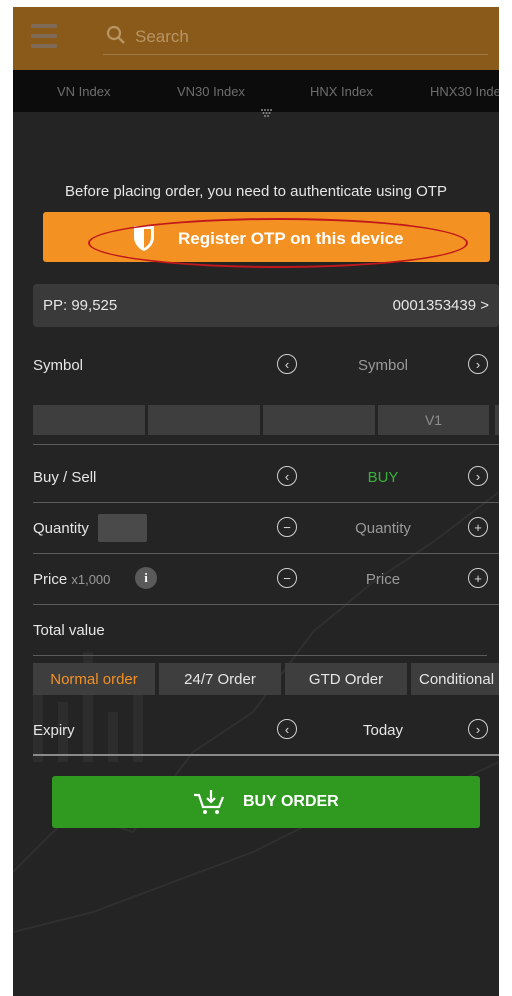 This screenshot has height=996, width=512. What do you see at coordinates (383, 365) in the screenshot?
I see `symbol-value: Symbol` at bounding box center [383, 365].